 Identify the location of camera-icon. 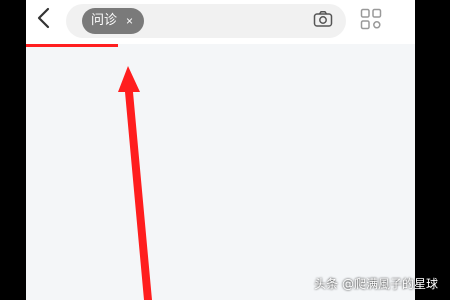
(323, 21).